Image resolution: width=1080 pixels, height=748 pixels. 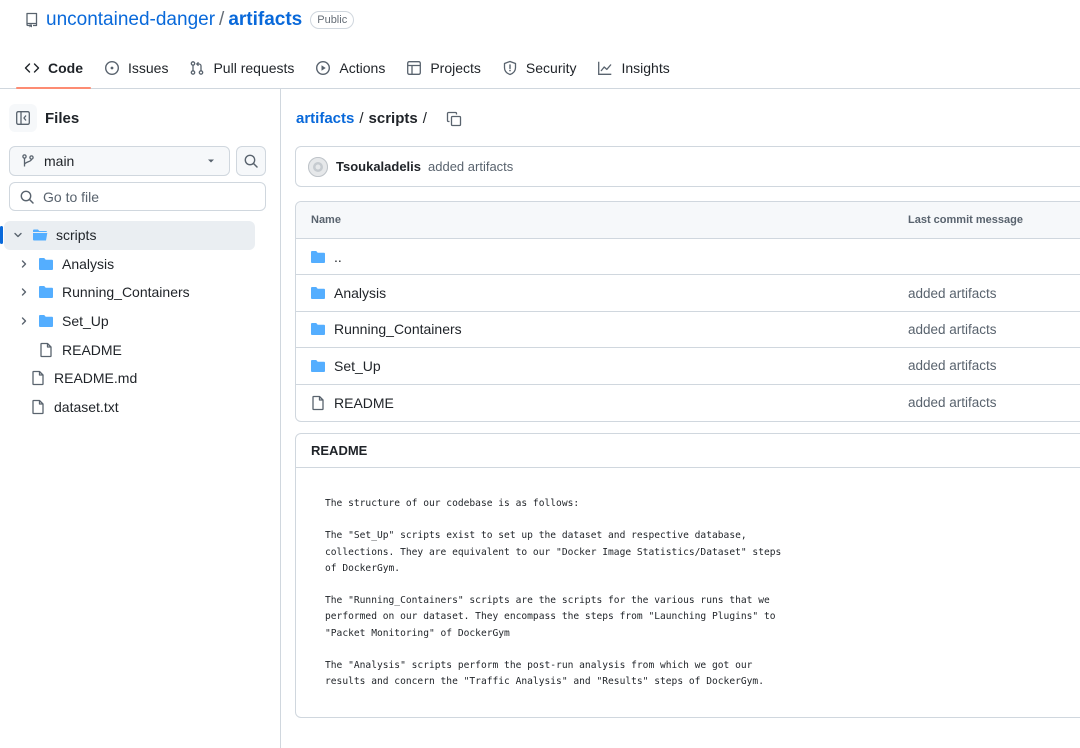 I want to click on avatar, so click(x=318, y=166).